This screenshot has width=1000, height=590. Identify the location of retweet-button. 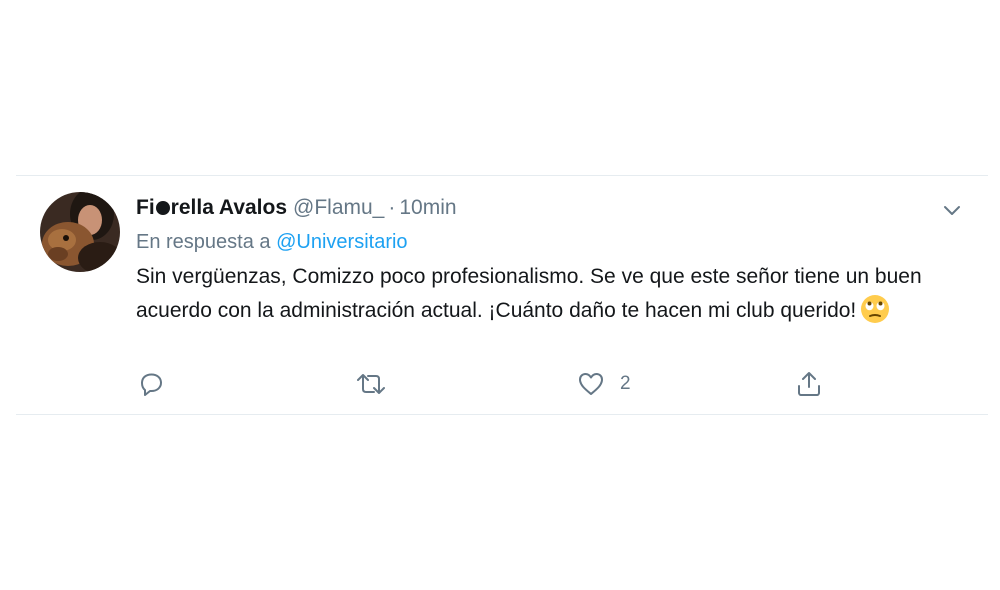
(371, 384).